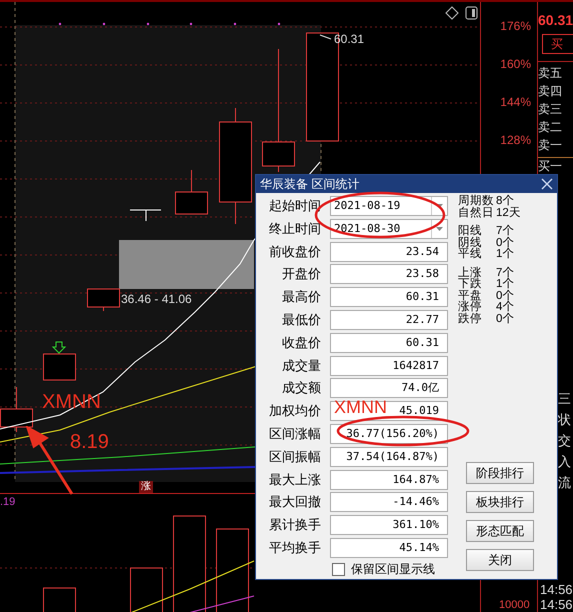  Describe the element at coordinates (59, 348) in the screenshot. I see `down-arrow-icon` at that location.